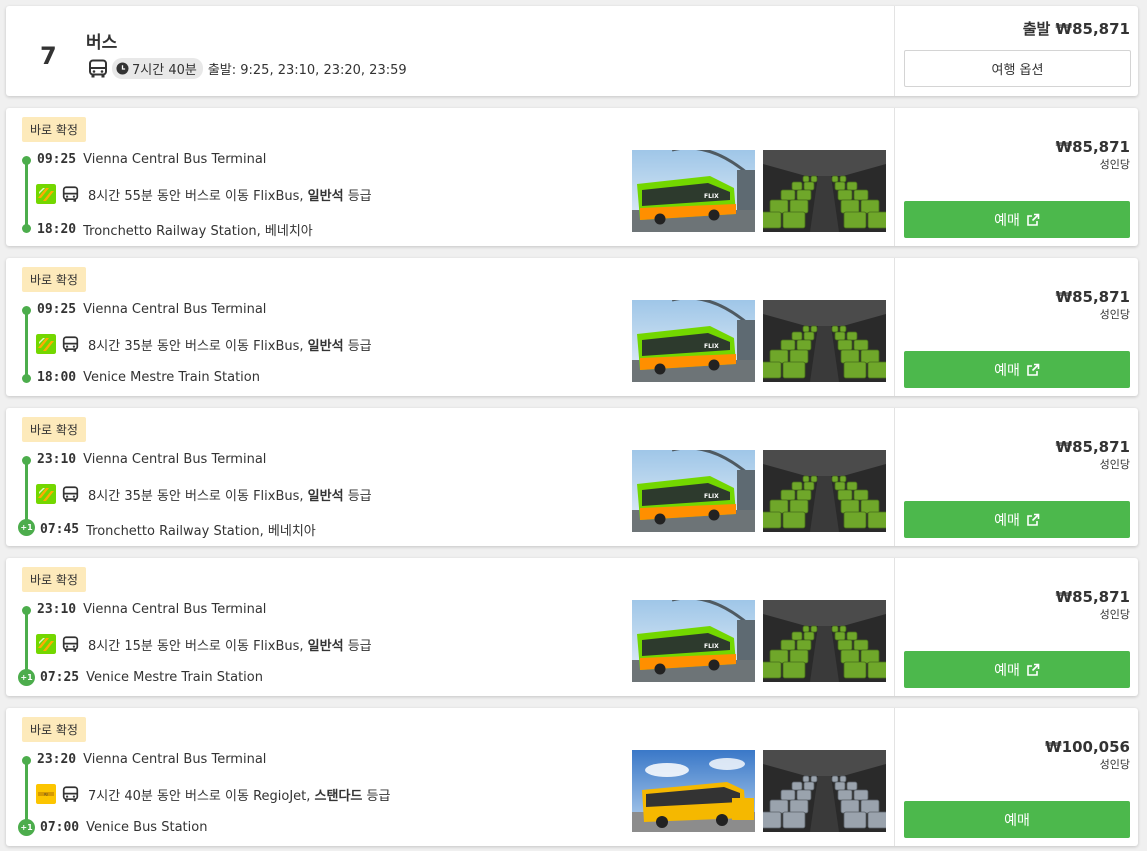  Describe the element at coordinates (1076, 29) in the screenshot. I see `from-price: 출발 ₩85,871` at that location.